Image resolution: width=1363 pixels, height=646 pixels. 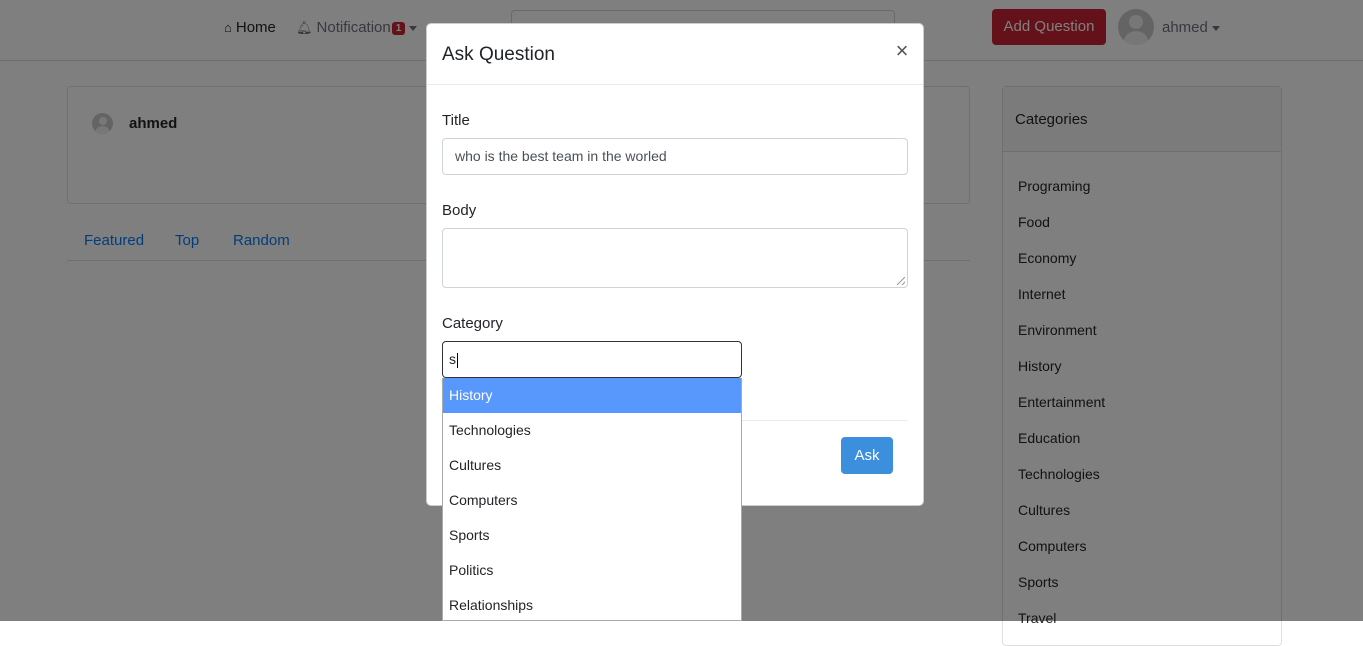 I want to click on ask-button: Ask, so click(x=867, y=455).